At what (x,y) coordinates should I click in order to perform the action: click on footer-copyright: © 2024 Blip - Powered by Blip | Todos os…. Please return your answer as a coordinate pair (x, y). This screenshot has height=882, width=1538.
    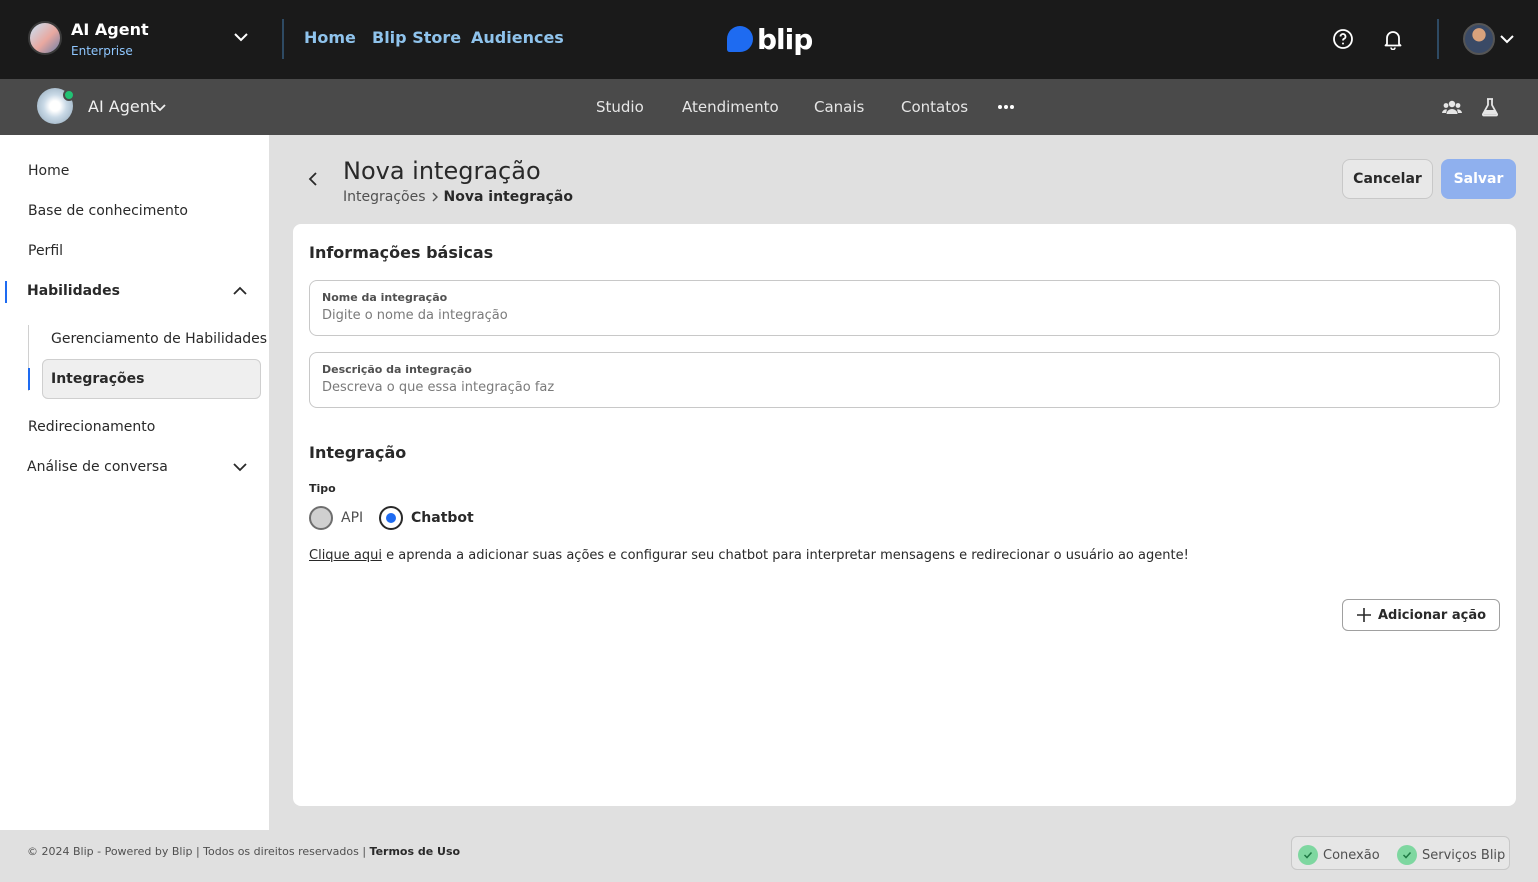
    Looking at the image, I should click on (243, 851).